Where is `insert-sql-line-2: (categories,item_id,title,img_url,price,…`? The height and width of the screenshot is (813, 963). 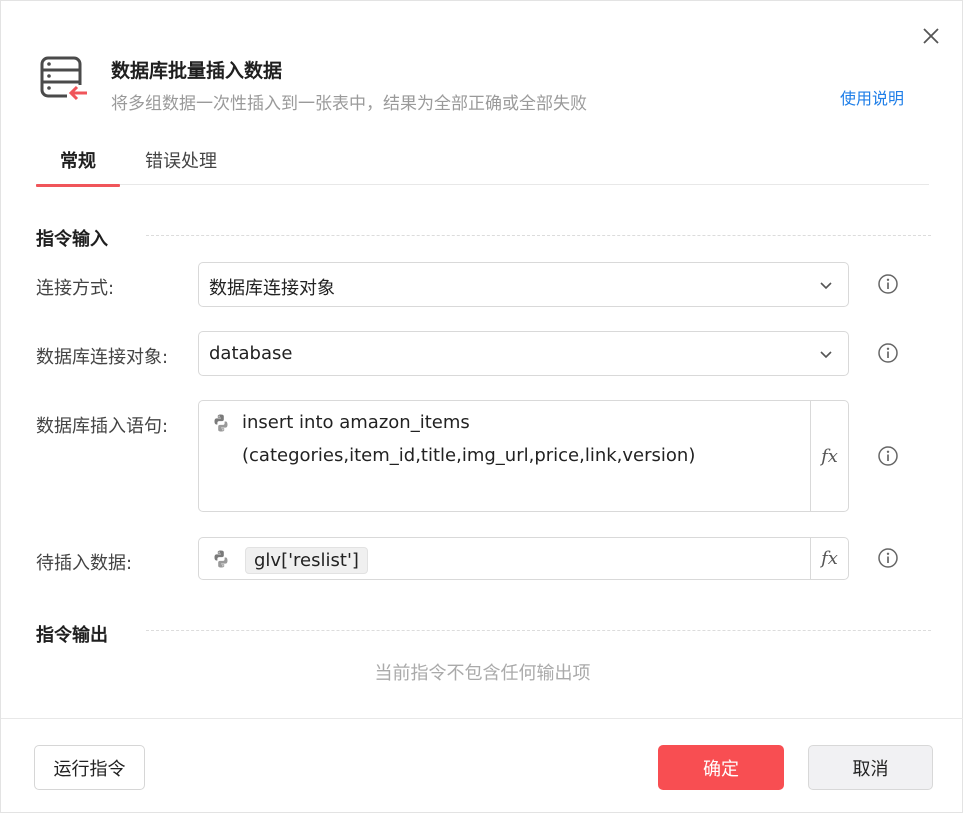
insert-sql-line-2: (categories,item_id,title,img_url,price,… is located at coordinates (469, 455).